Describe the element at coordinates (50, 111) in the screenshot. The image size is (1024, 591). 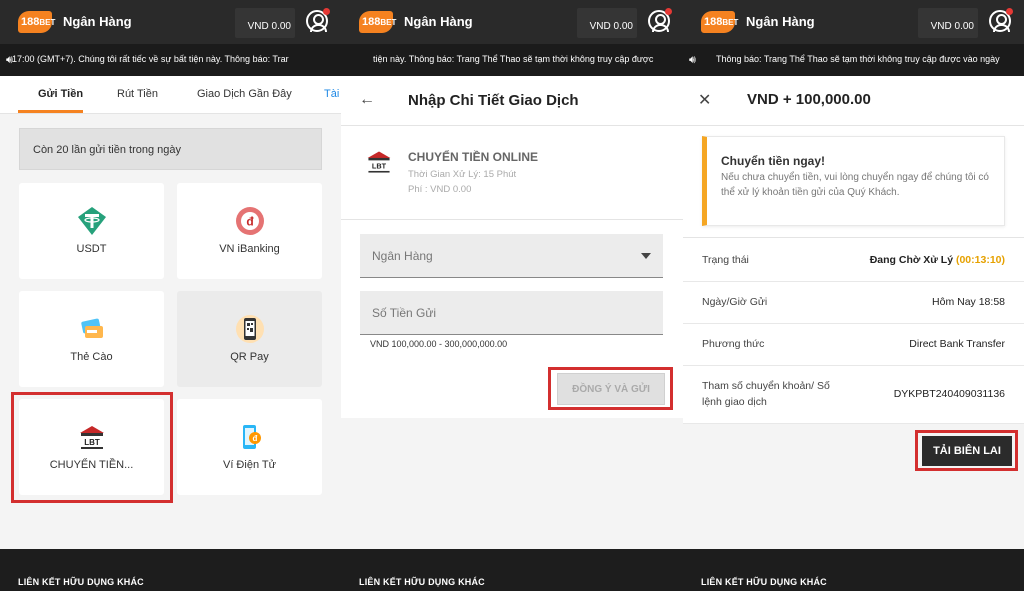
I see `active-tab-indicator` at that location.